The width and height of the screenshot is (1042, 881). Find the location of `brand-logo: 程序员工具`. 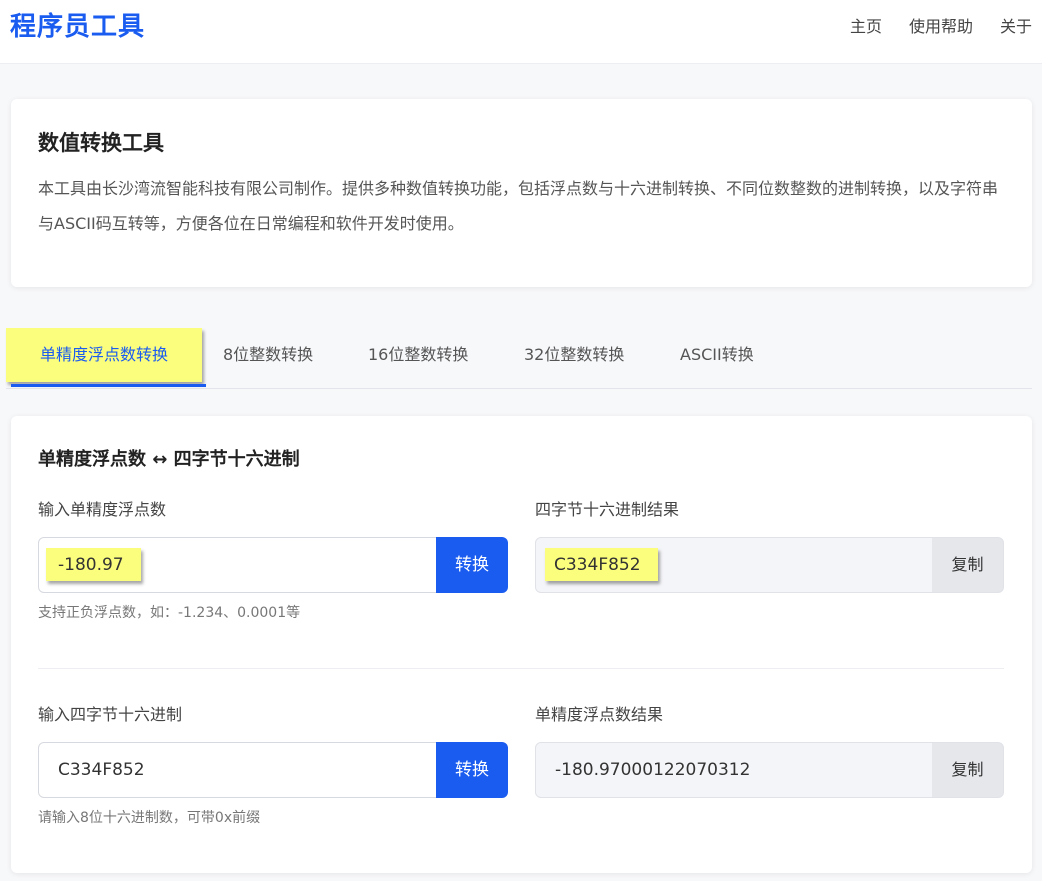

brand-logo: 程序员工具 is located at coordinates (77, 27).